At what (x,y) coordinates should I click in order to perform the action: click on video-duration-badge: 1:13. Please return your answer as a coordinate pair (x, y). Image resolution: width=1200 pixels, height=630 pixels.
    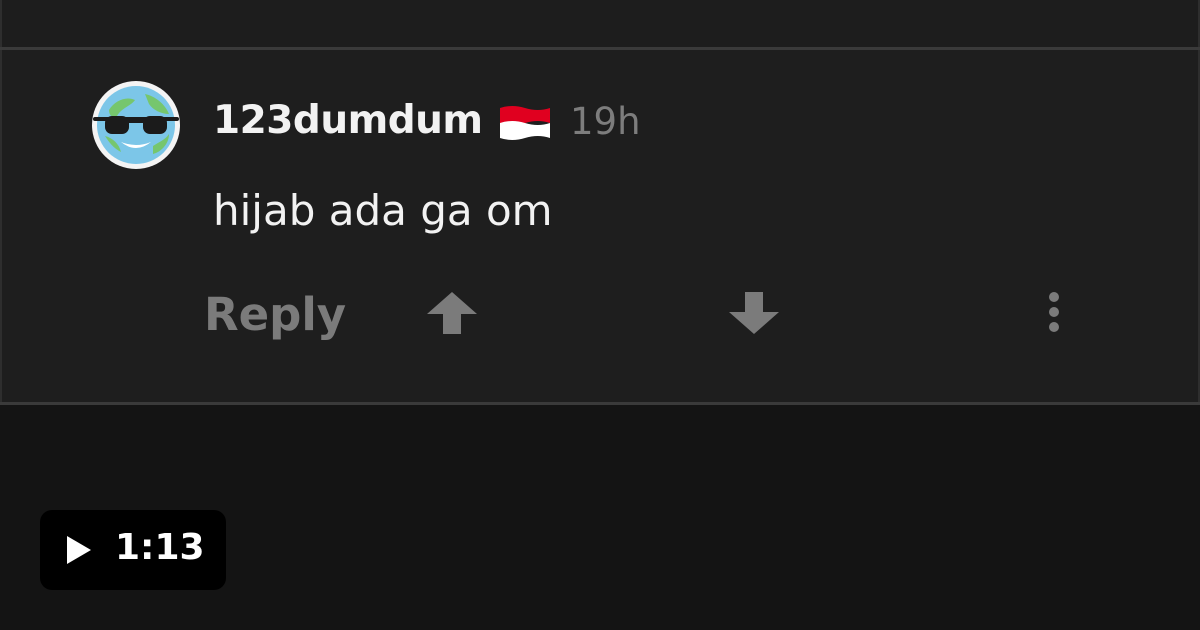
    Looking at the image, I should click on (133, 550).